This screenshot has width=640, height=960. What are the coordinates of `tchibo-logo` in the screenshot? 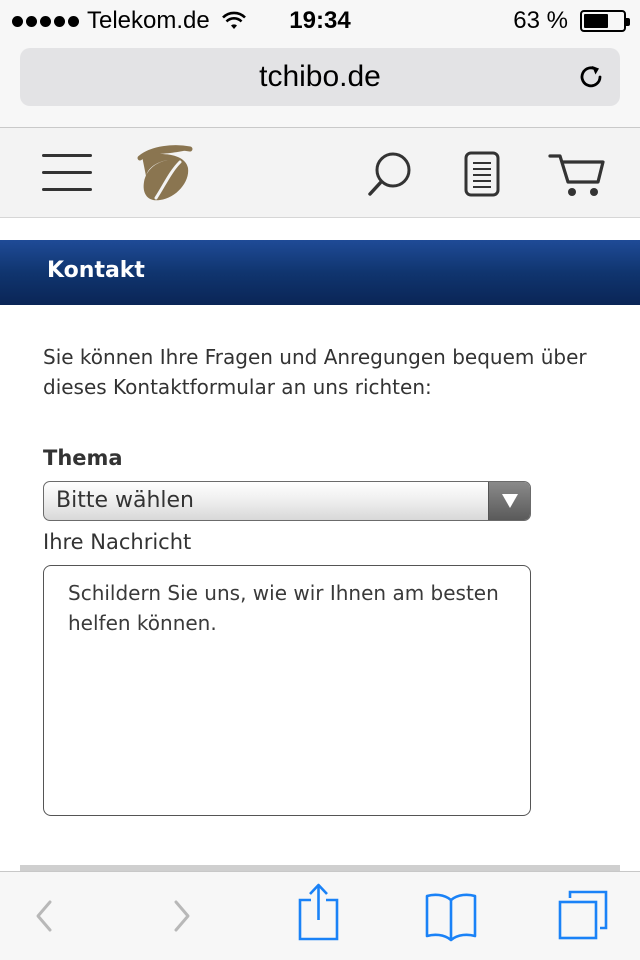 It's located at (166, 173).